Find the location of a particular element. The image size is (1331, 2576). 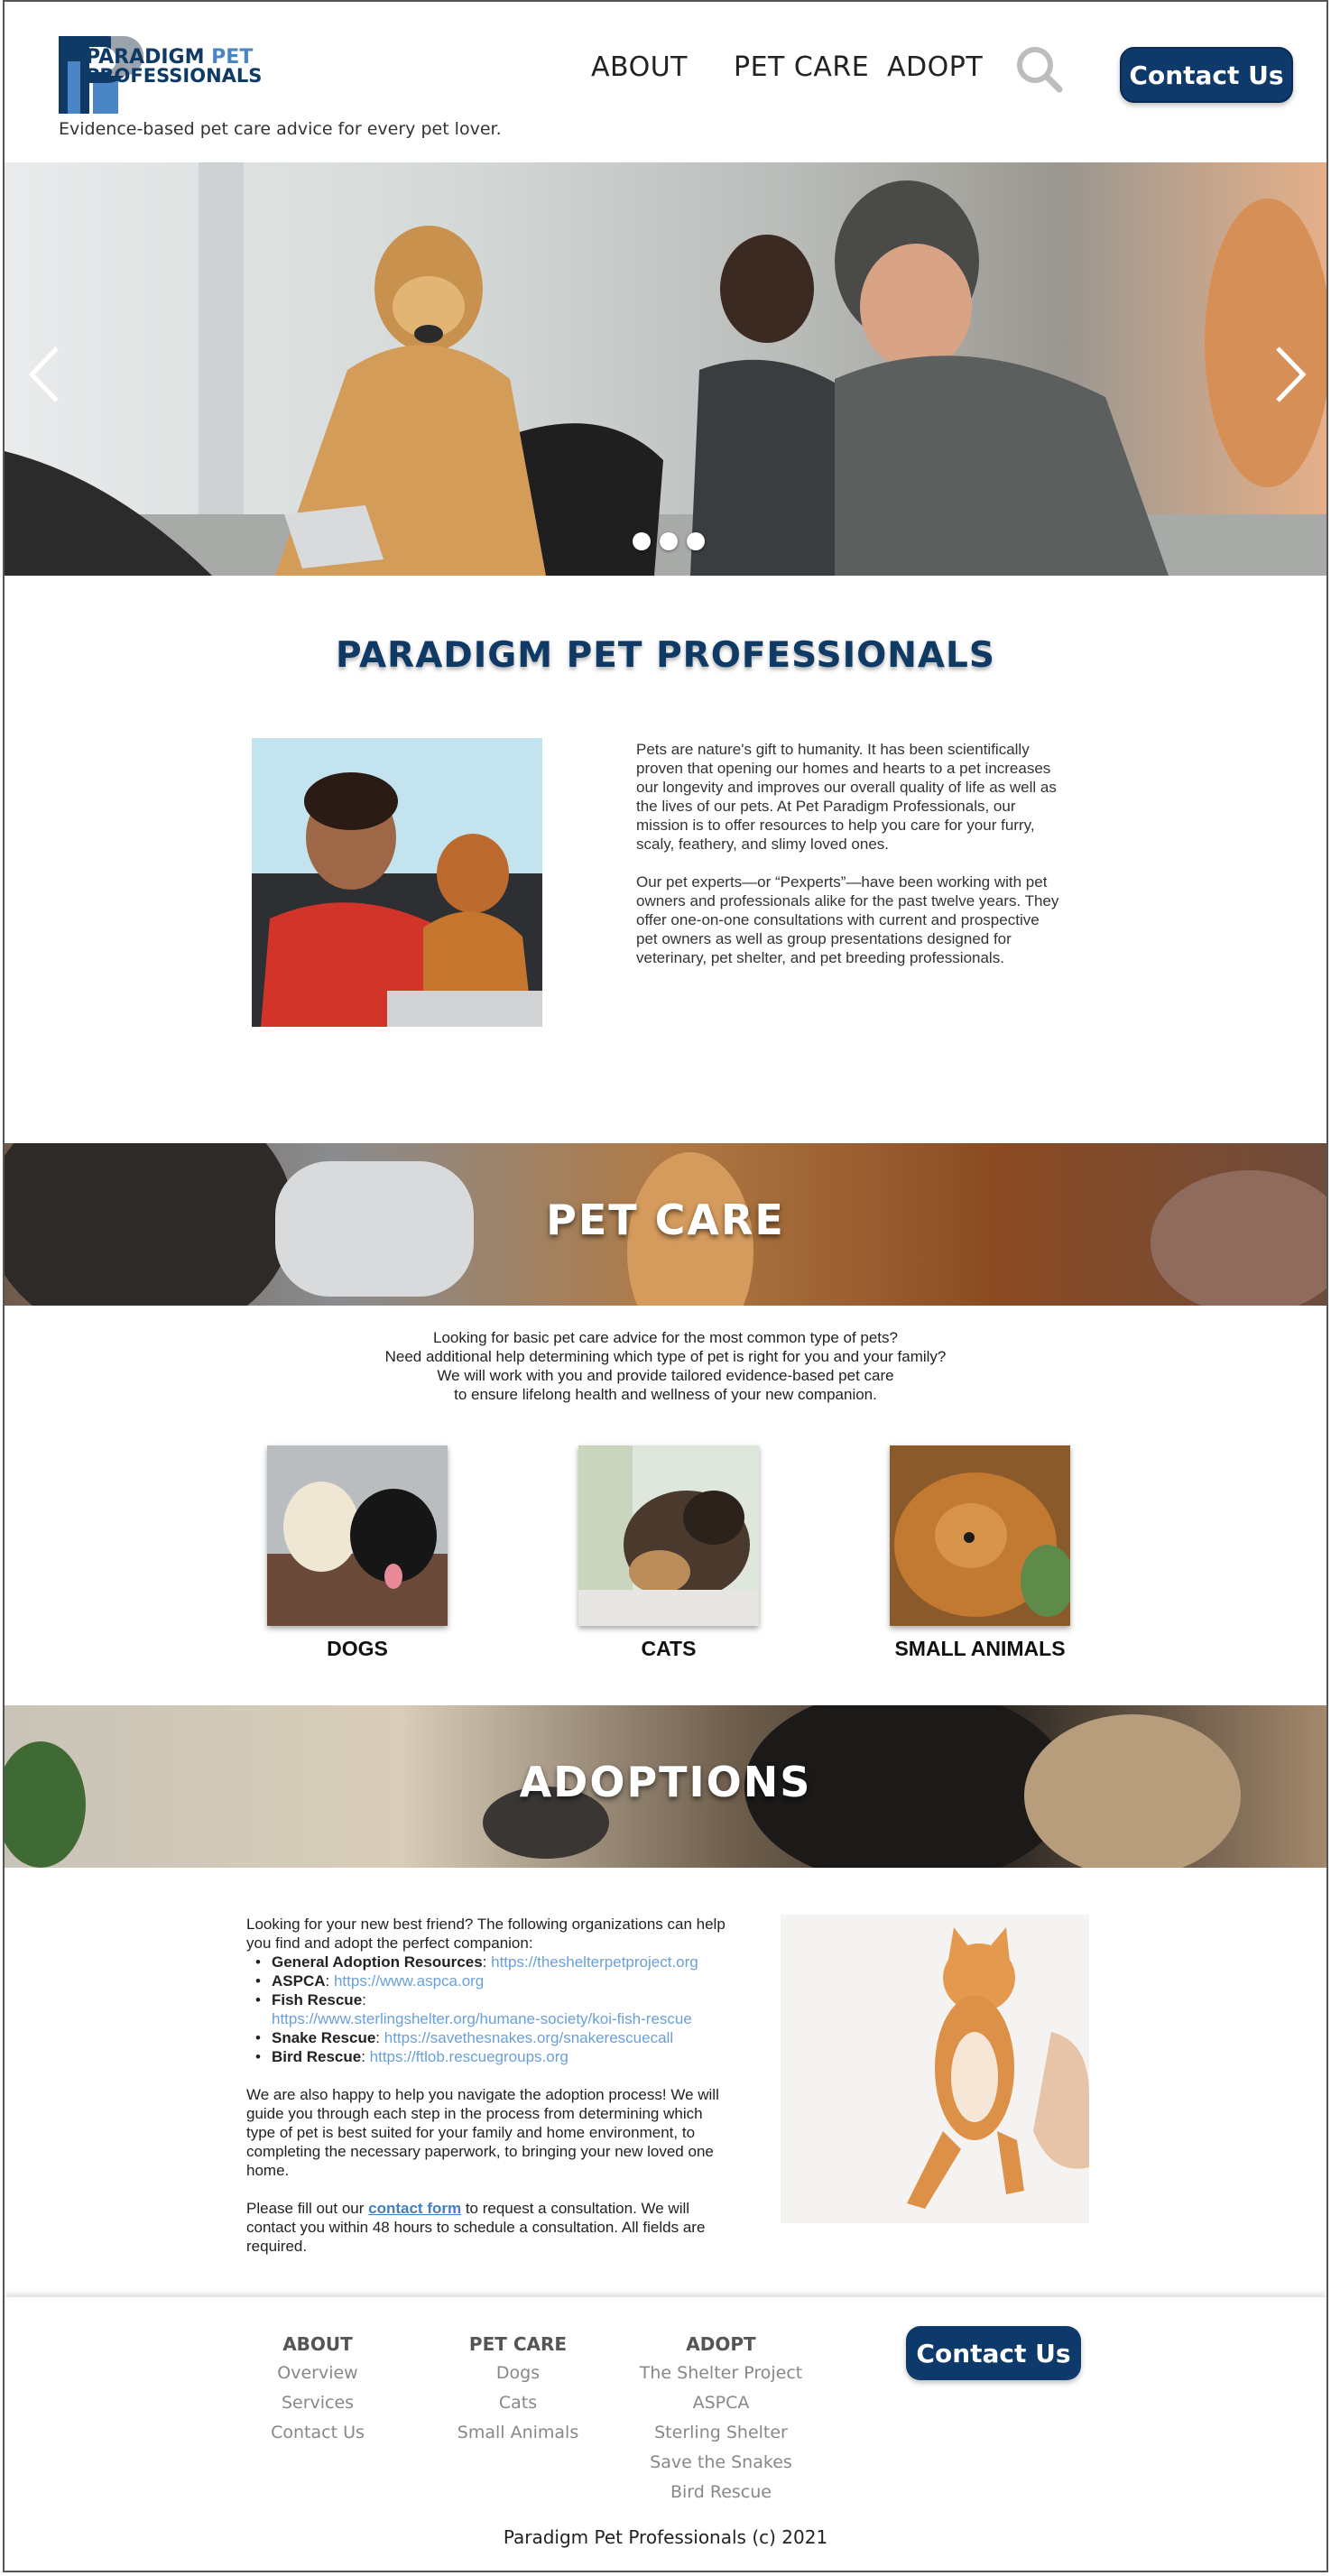

man-with-dog-image is located at coordinates (397, 882).